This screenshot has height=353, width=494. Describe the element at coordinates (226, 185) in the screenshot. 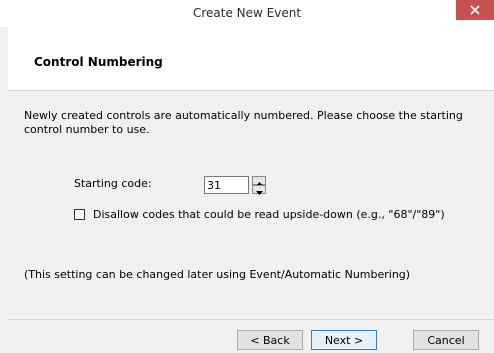

I see `starting-code-input` at that location.